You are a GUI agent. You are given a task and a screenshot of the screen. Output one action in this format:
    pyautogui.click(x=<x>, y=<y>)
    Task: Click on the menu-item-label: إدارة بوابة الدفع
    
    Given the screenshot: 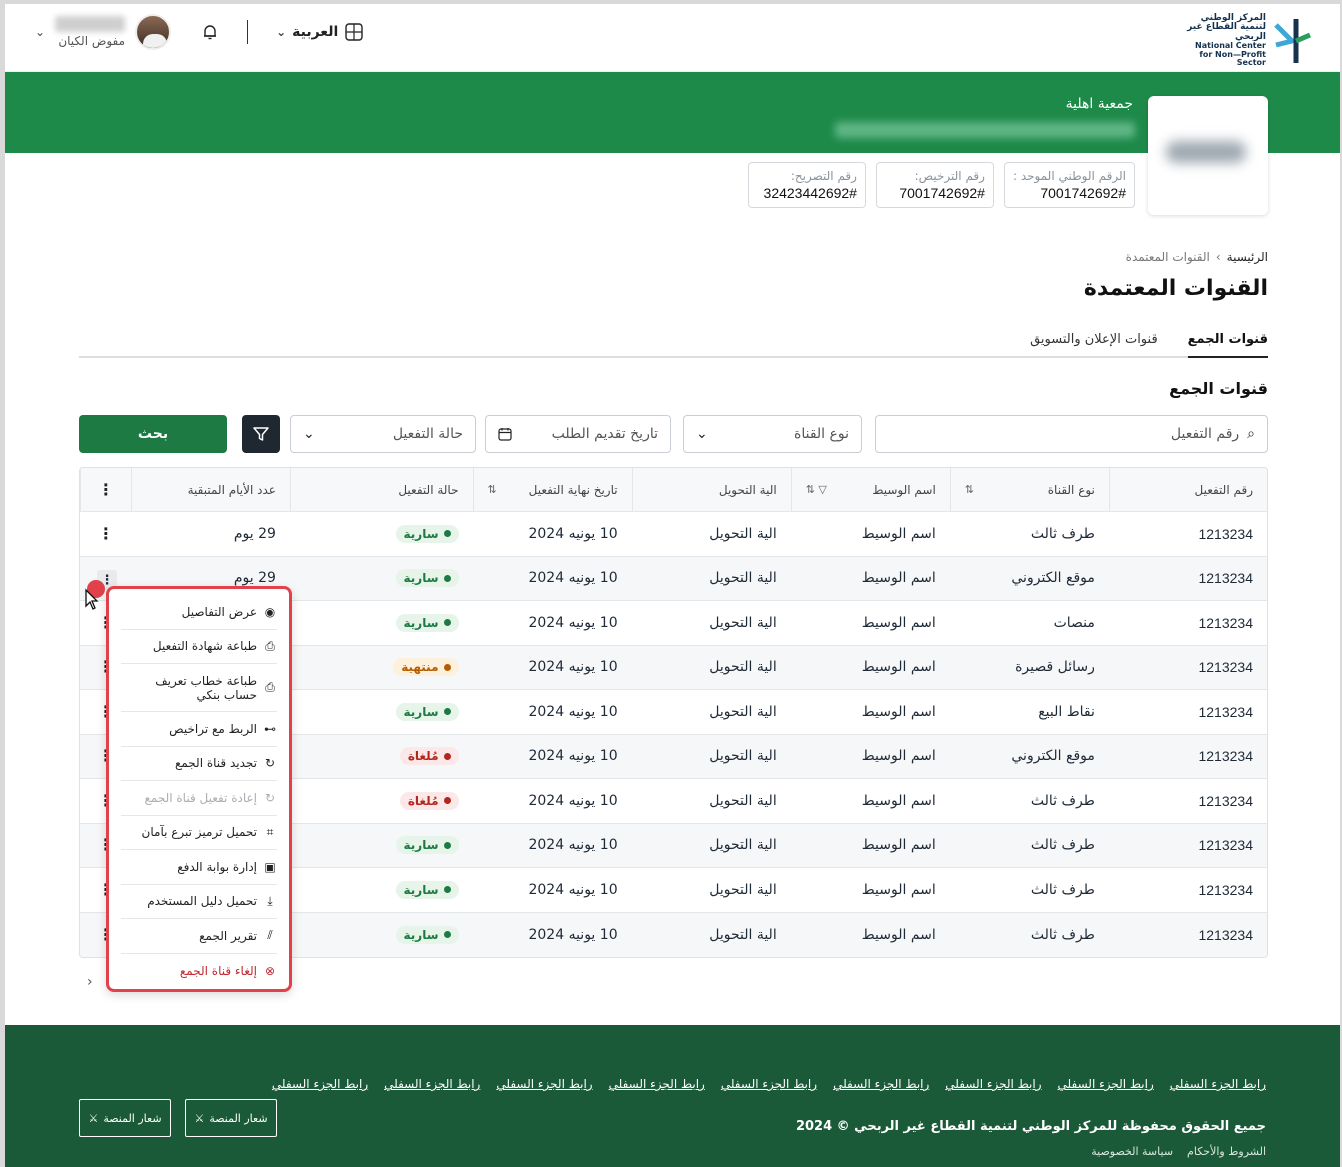 What is the action you would take?
    pyautogui.click(x=217, y=866)
    